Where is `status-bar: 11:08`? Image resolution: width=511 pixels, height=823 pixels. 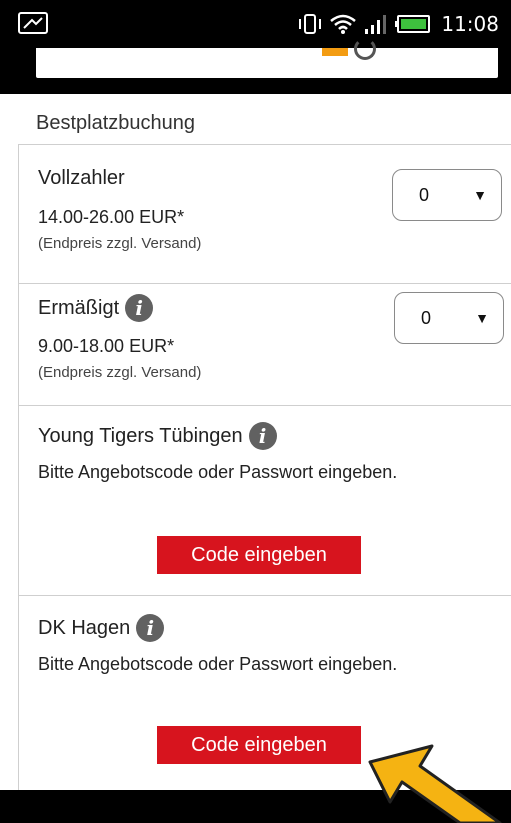 status-bar: 11:08 is located at coordinates (255, 24).